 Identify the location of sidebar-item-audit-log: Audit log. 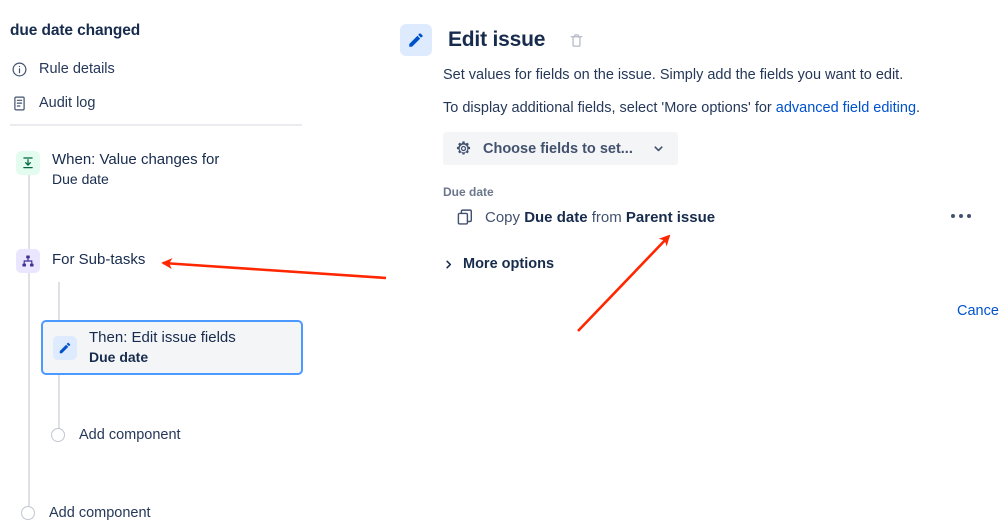
(52, 103).